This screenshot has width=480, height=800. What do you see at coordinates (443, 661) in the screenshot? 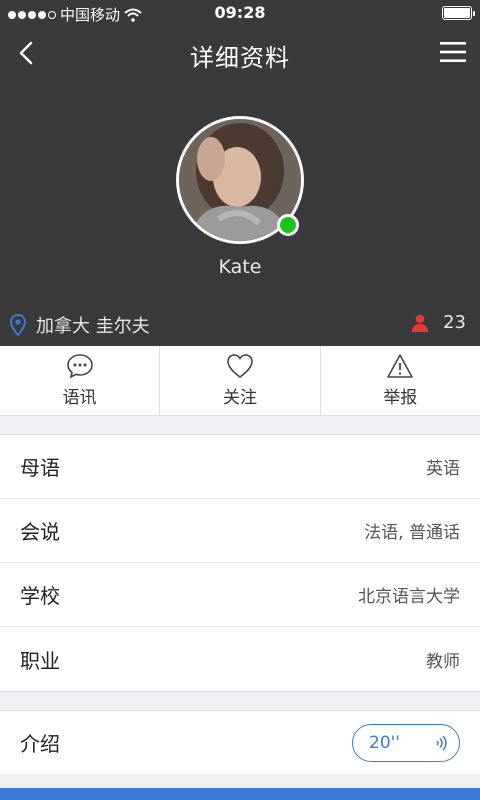
I see `detail-value: 教师` at bounding box center [443, 661].